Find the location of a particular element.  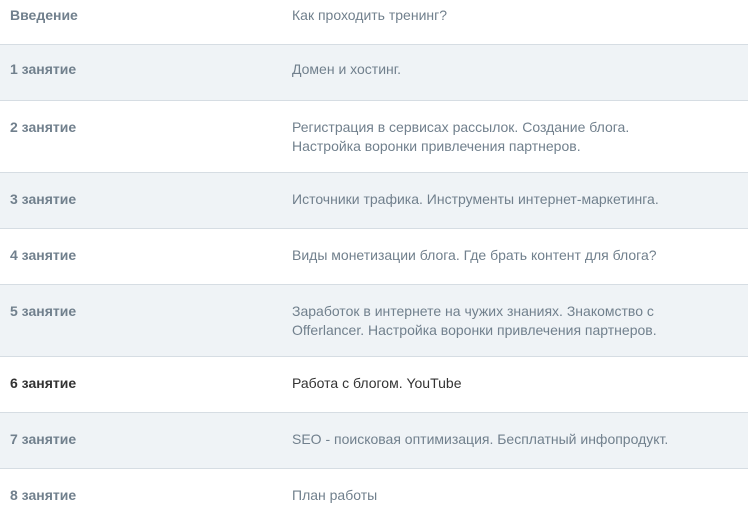

lesson-topic: Домен и хостинг. is located at coordinates (347, 69).